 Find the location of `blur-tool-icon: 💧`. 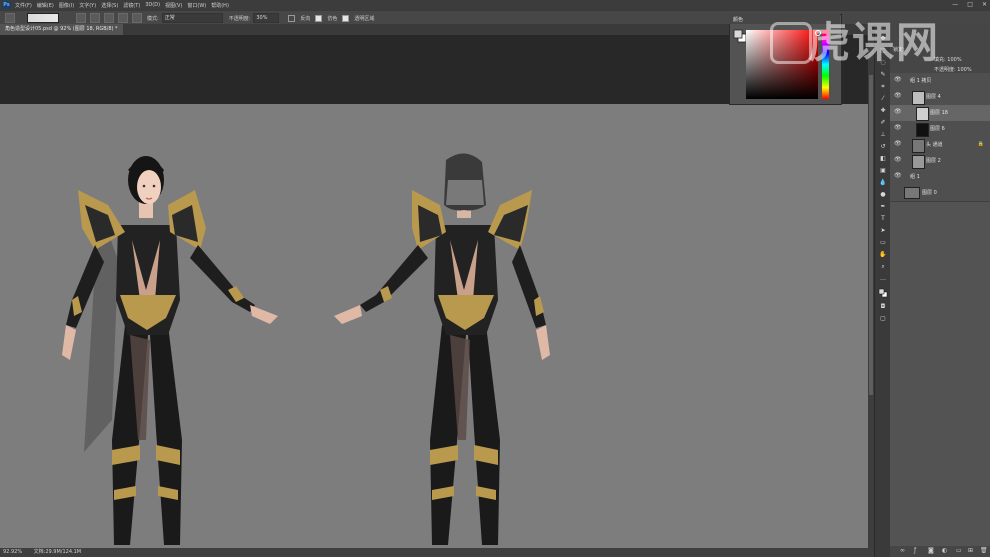

blur-tool-icon: 💧 is located at coordinates (883, 183).